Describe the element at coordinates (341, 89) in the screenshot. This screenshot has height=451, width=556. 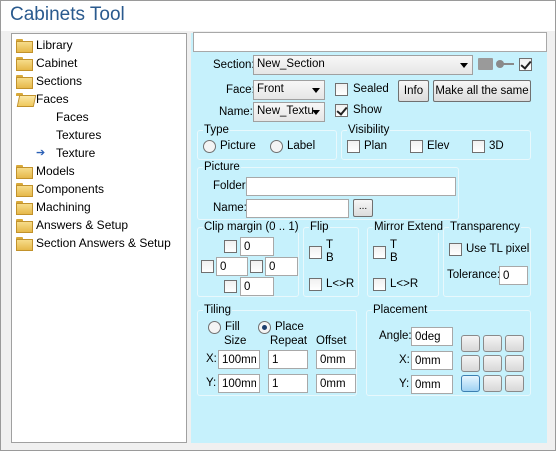
I see `sealed-checkbox` at that location.